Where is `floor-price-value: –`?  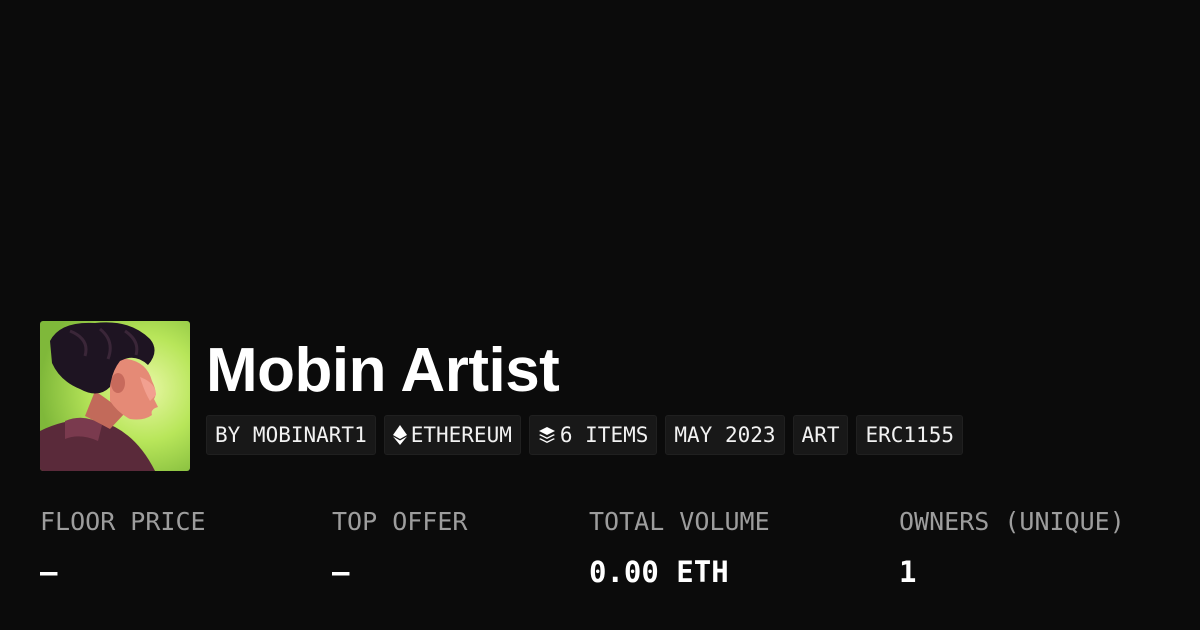 floor-price-value: – is located at coordinates (49, 572).